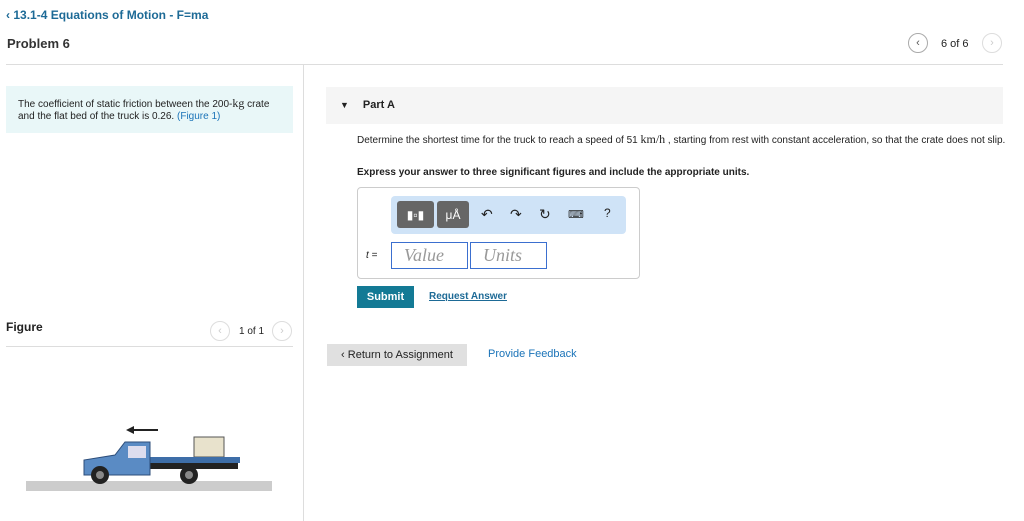 This screenshot has height=521, width=1024. What do you see at coordinates (149, 458) in the screenshot?
I see `truck-figure` at bounding box center [149, 458].